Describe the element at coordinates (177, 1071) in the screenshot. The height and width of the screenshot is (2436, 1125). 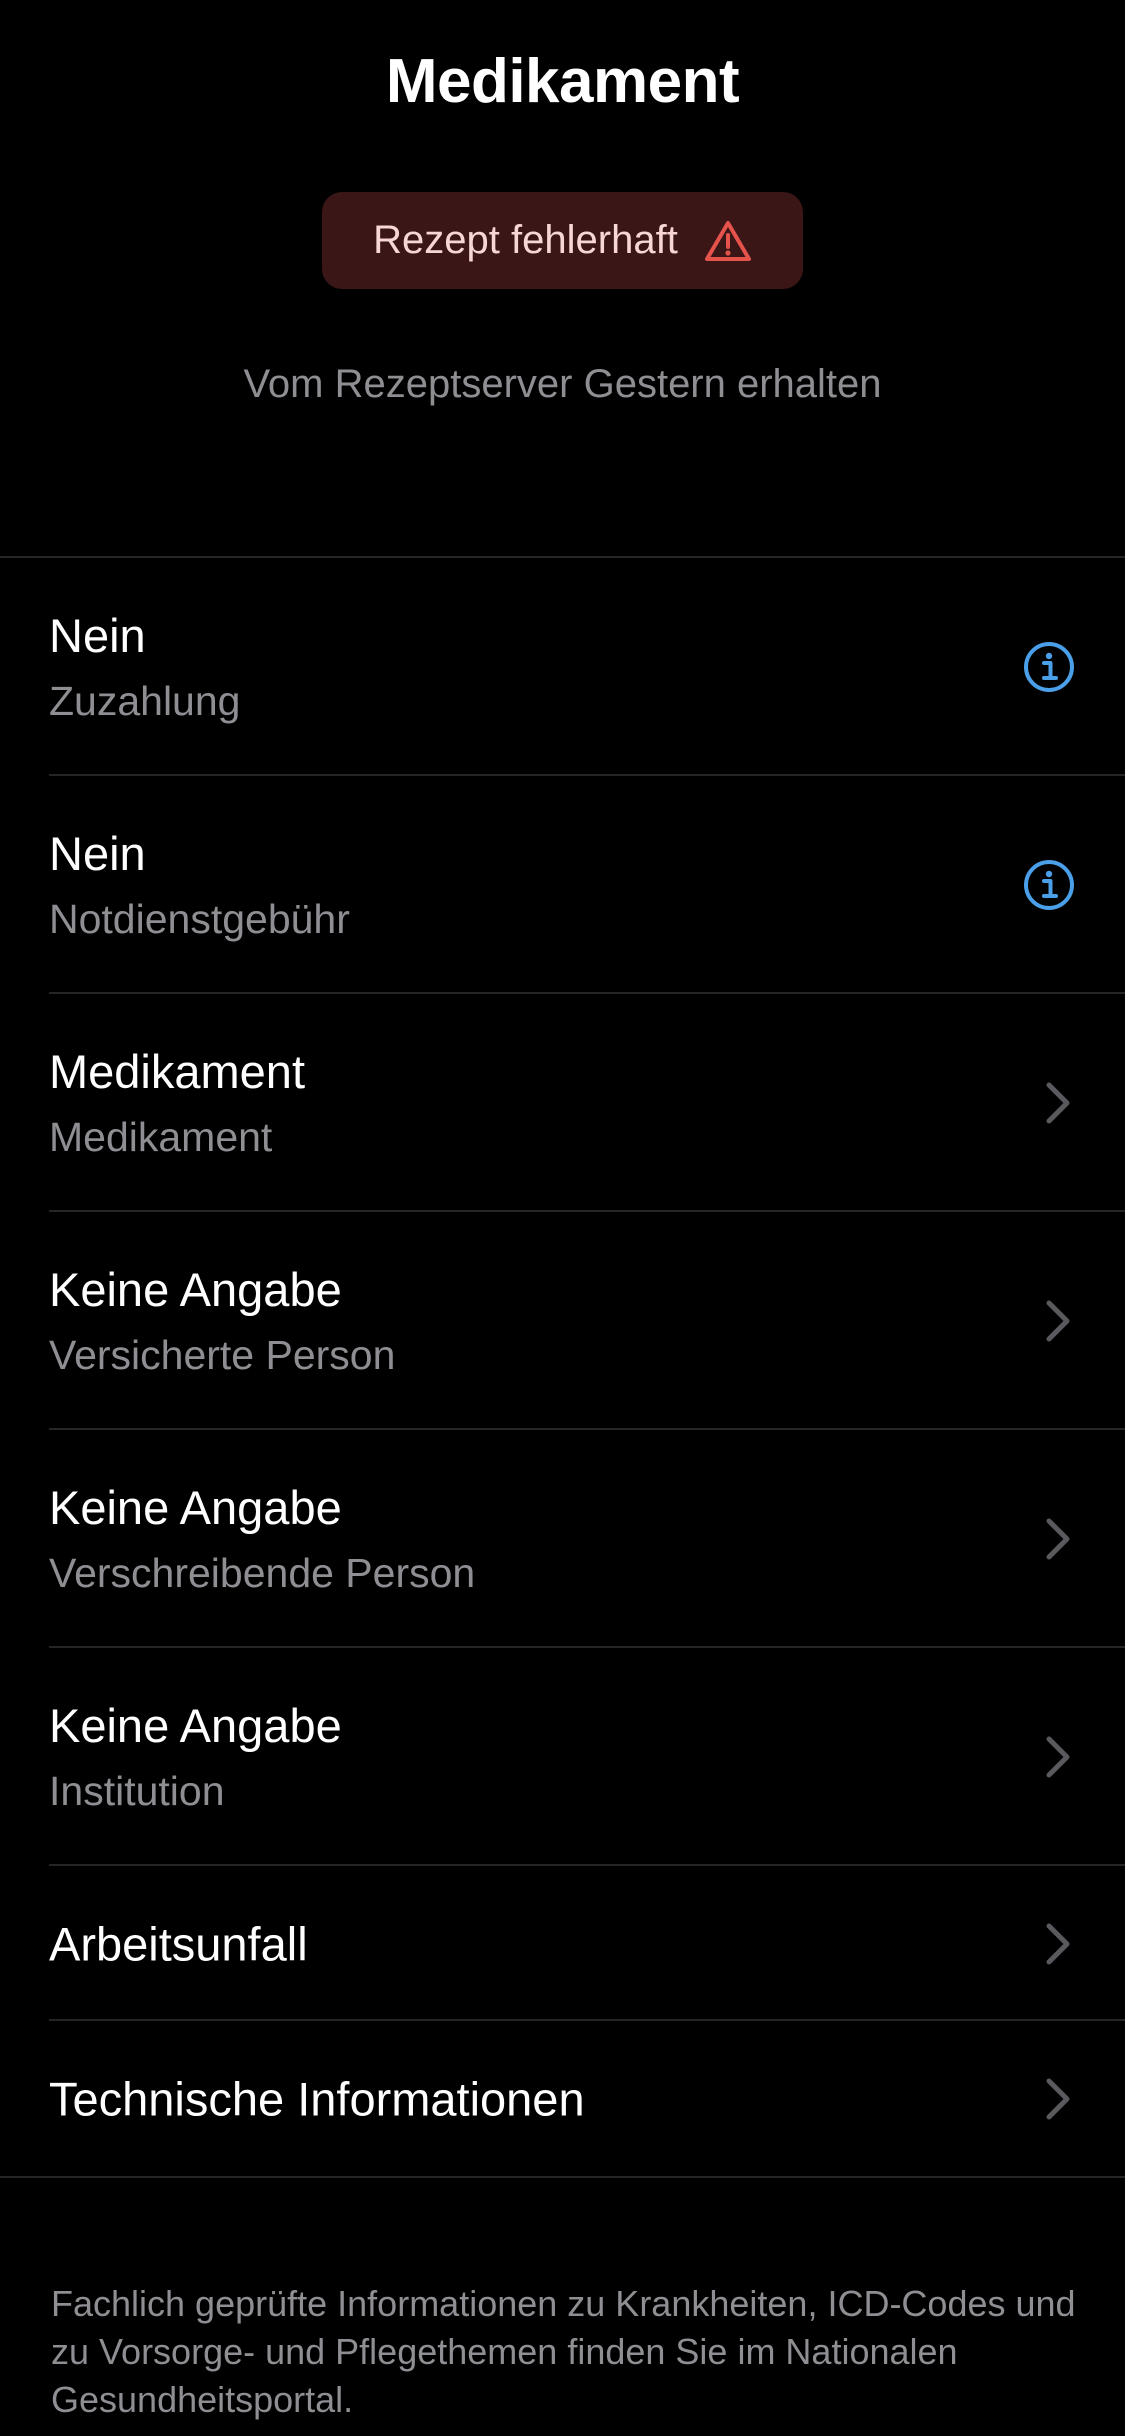
I see `row-value: Medikament` at that location.